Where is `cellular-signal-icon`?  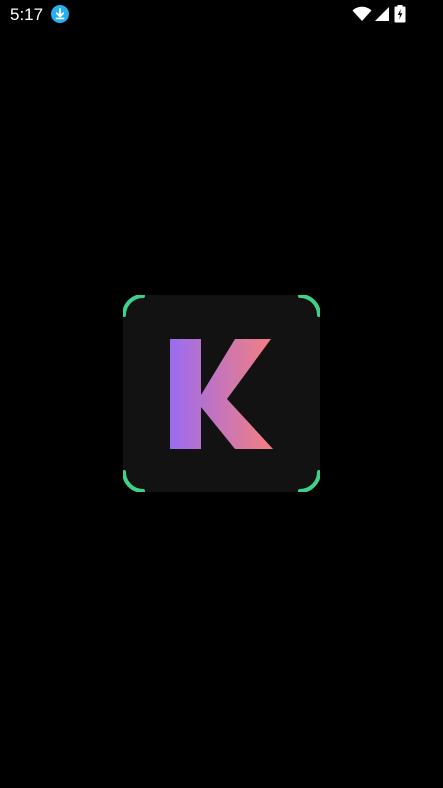 cellular-signal-icon is located at coordinates (382, 14).